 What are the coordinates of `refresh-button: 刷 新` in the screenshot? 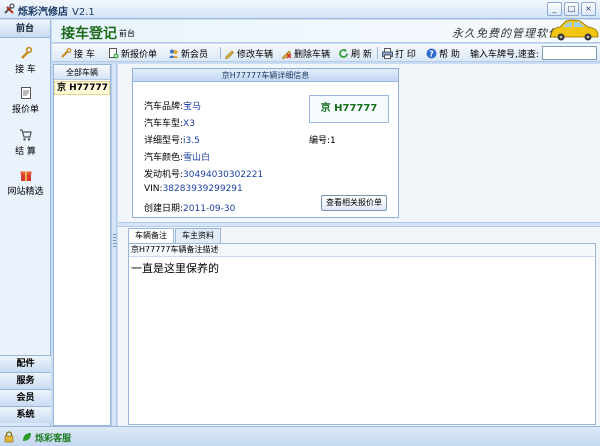 It's located at (355, 53).